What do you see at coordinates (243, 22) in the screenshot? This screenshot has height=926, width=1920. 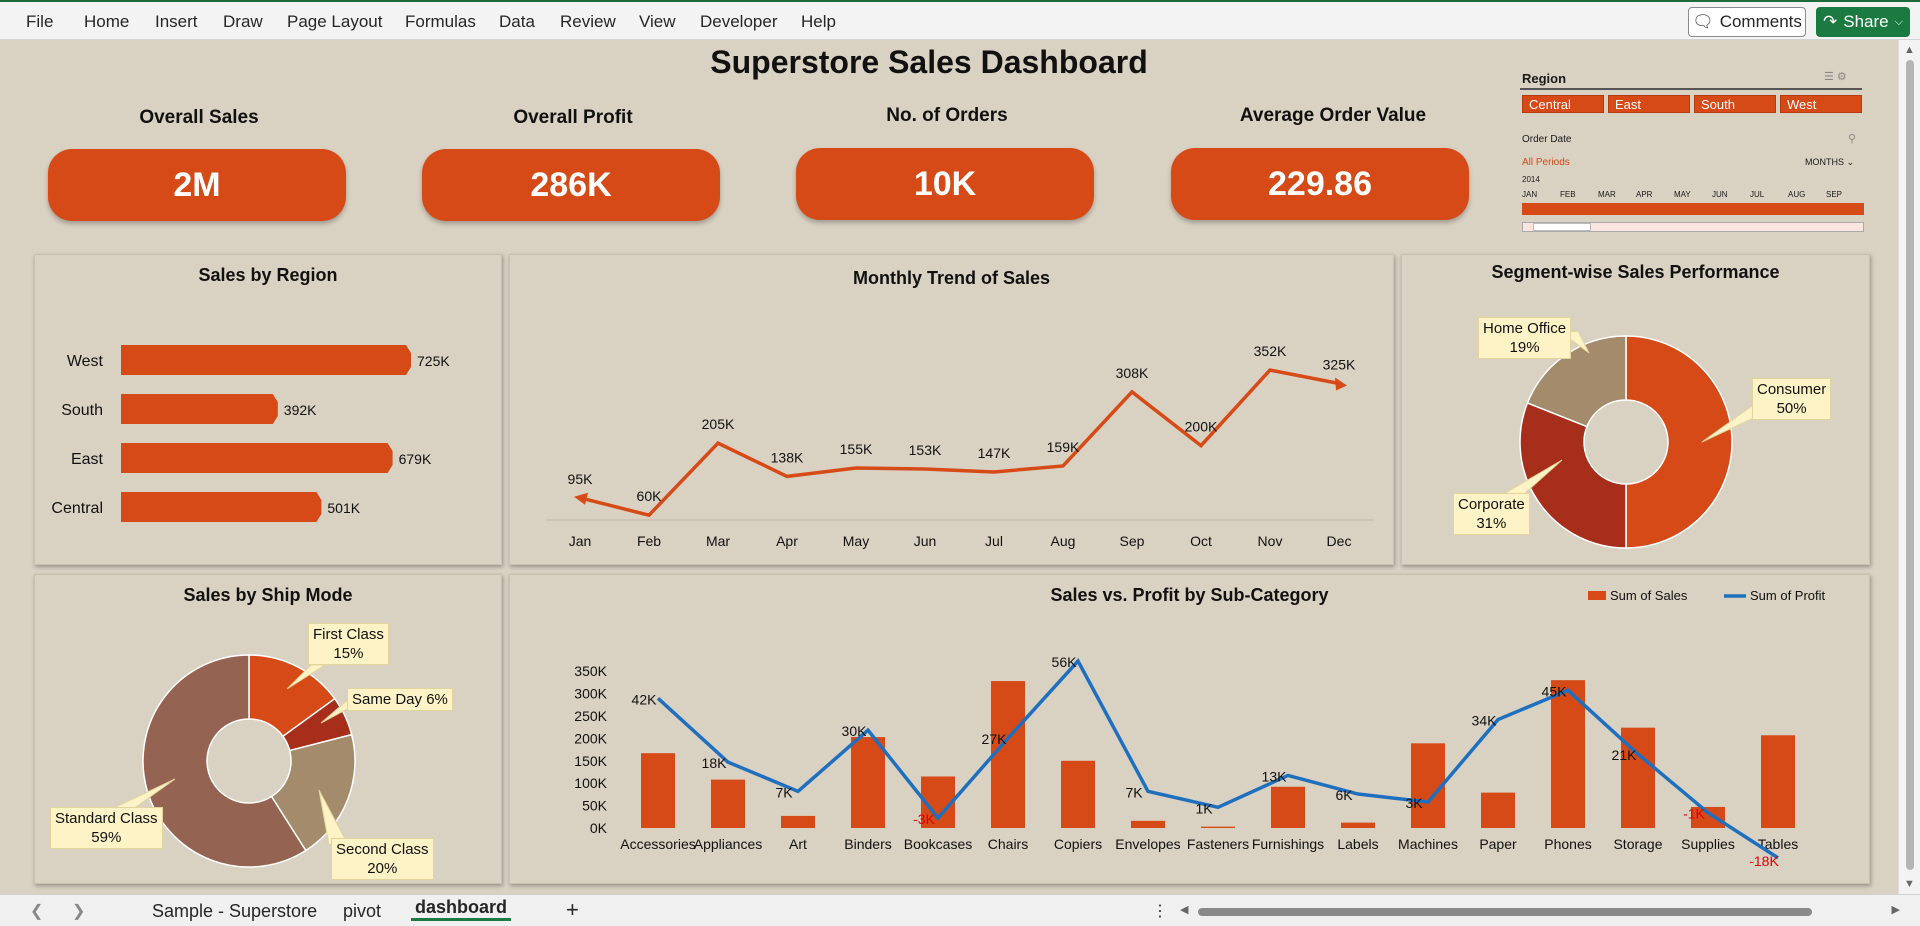 I see `menu-draw: Draw` at bounding box center [243, 22].